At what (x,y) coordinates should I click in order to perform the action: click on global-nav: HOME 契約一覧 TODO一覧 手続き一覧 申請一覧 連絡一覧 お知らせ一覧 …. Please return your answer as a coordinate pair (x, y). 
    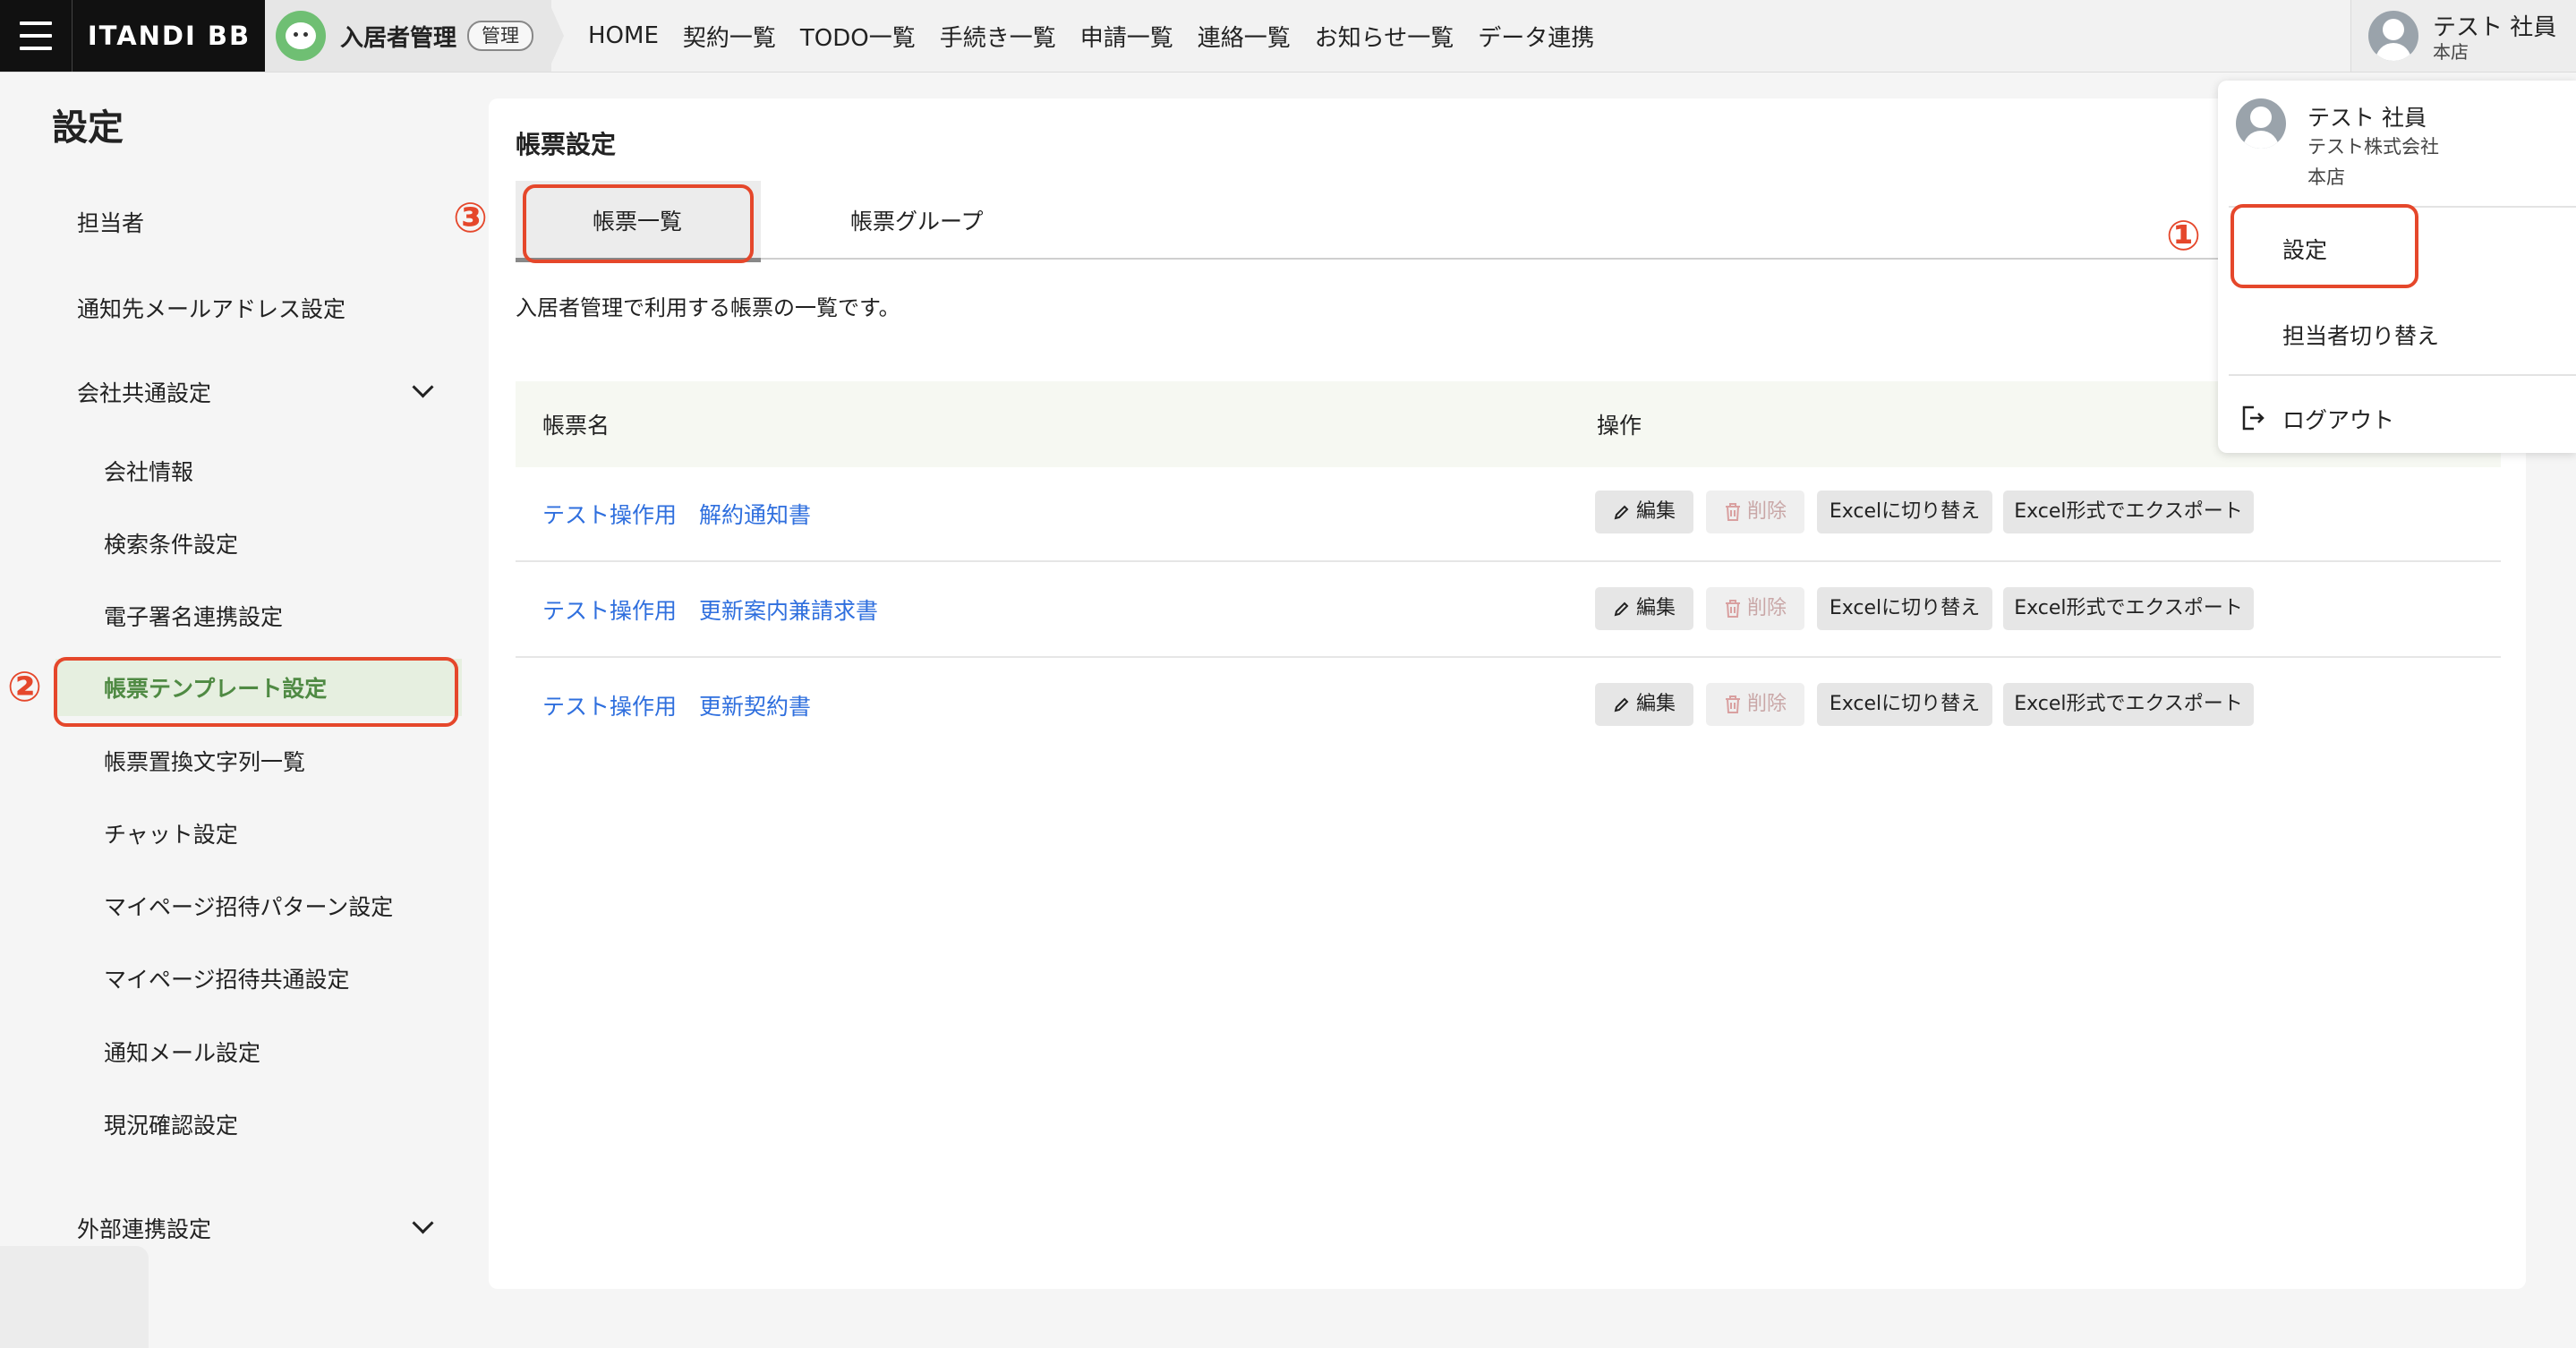
    Looking at the image, I should click on (1079, 36).